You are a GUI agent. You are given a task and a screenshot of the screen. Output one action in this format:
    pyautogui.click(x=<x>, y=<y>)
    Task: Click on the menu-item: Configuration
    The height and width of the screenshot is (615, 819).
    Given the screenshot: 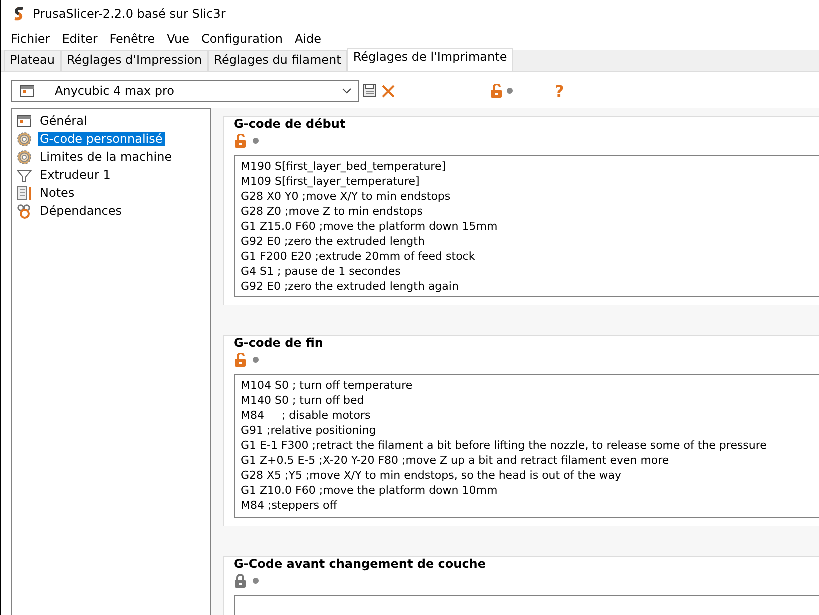 What is the action you would take?
    pyautogui.click(x=242, y=39)
    